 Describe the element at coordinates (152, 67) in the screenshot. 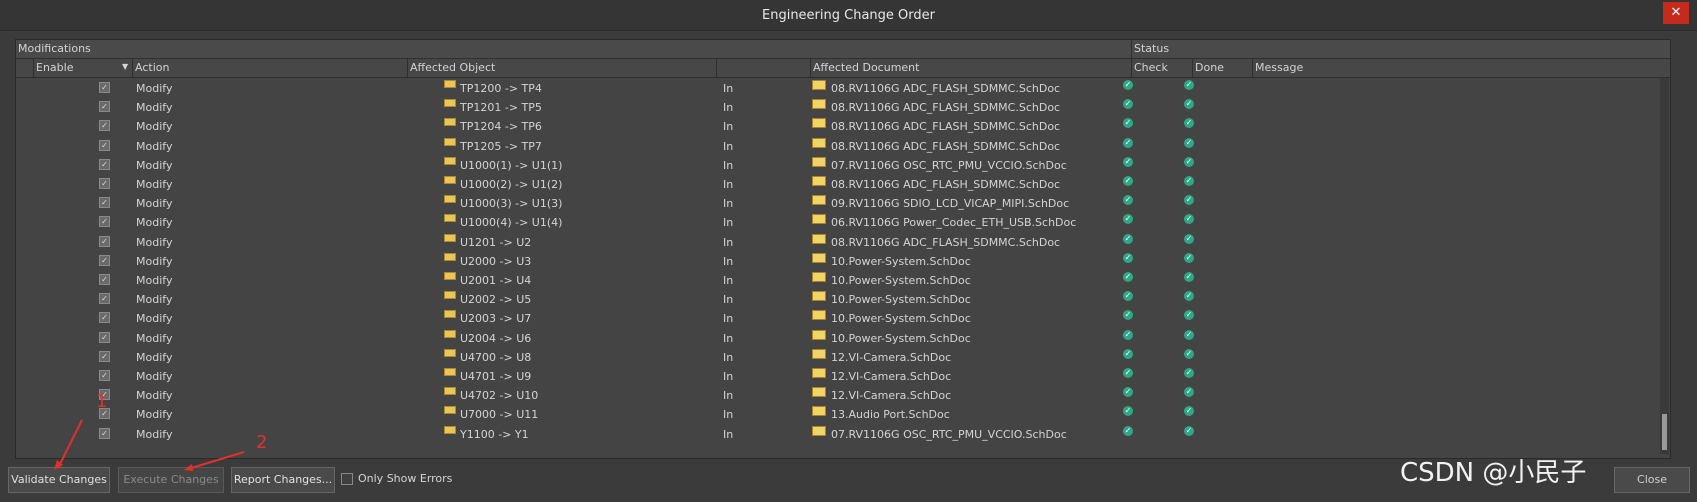

I see `col-action: Action` at that location.